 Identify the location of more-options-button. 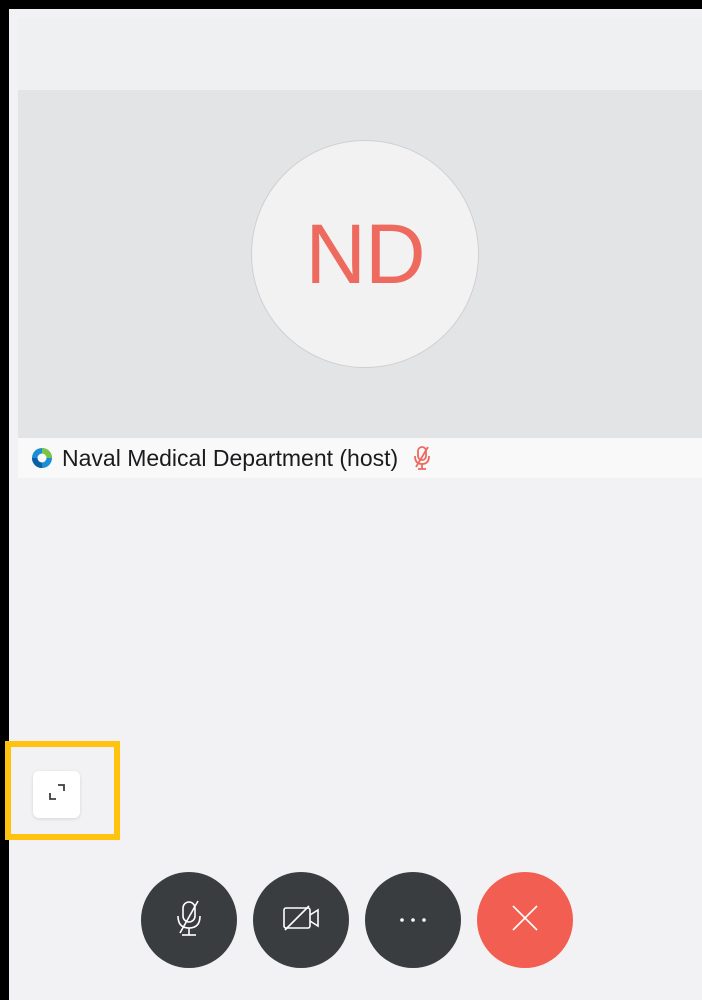
(413, 920).